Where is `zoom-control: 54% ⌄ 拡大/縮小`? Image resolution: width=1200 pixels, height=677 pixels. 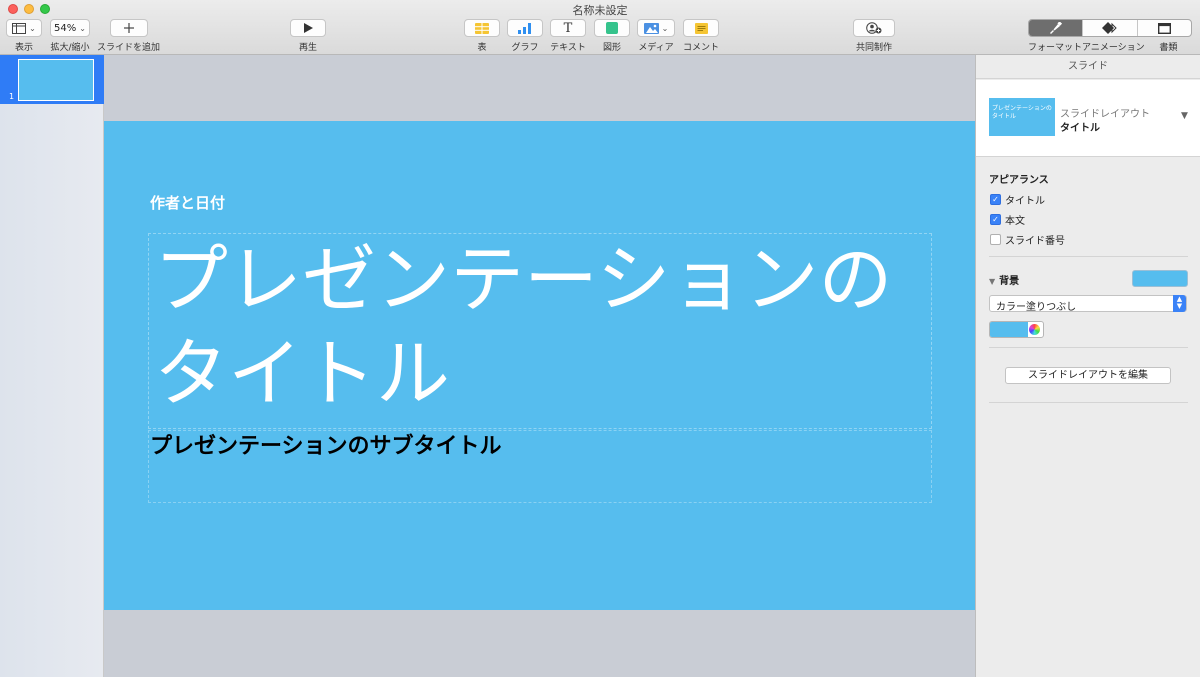 zoom-control: 54% ⌄ 拡大/縮小 is located at coordinates (70, 36).